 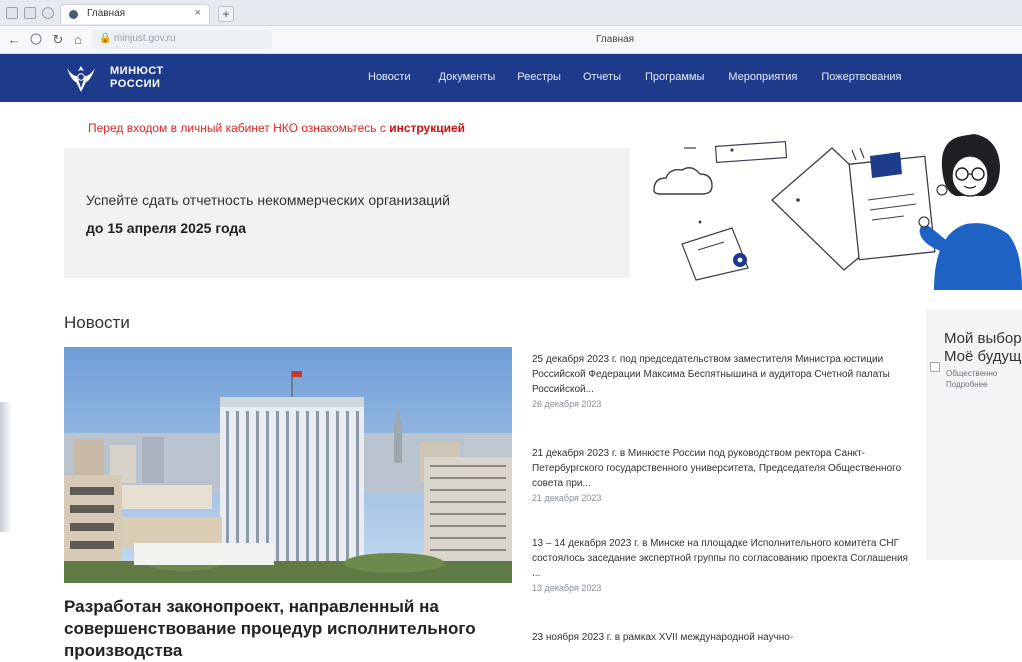 I want to click on instruction-link: инструкцией, so click(x=427, y=128).